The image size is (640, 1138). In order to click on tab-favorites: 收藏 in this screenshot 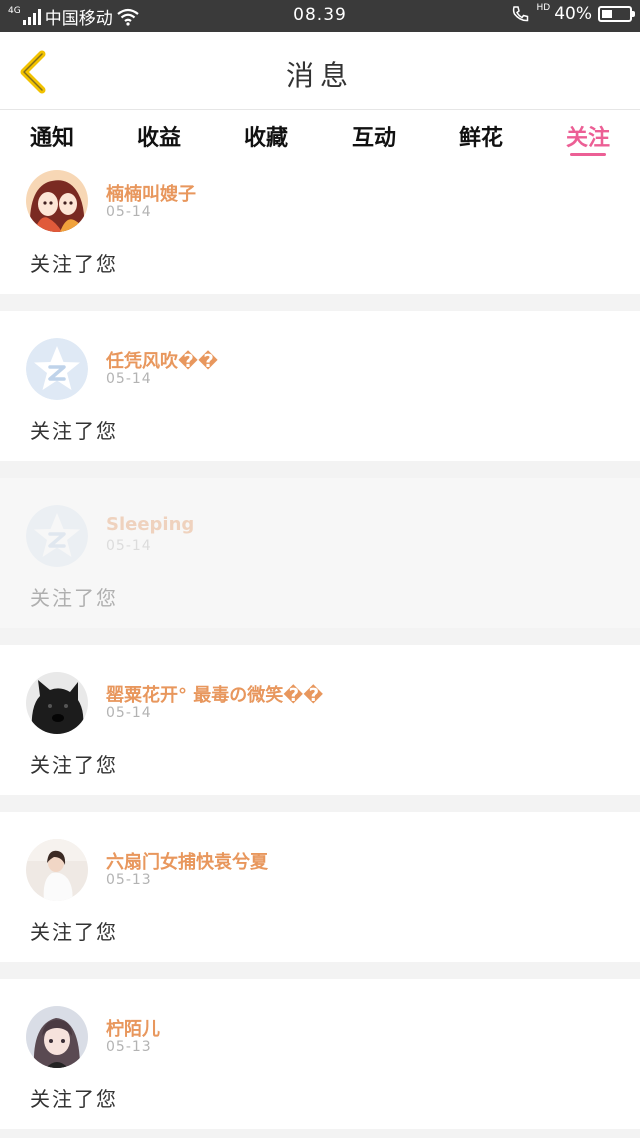, I will do `click(266, 136)`.